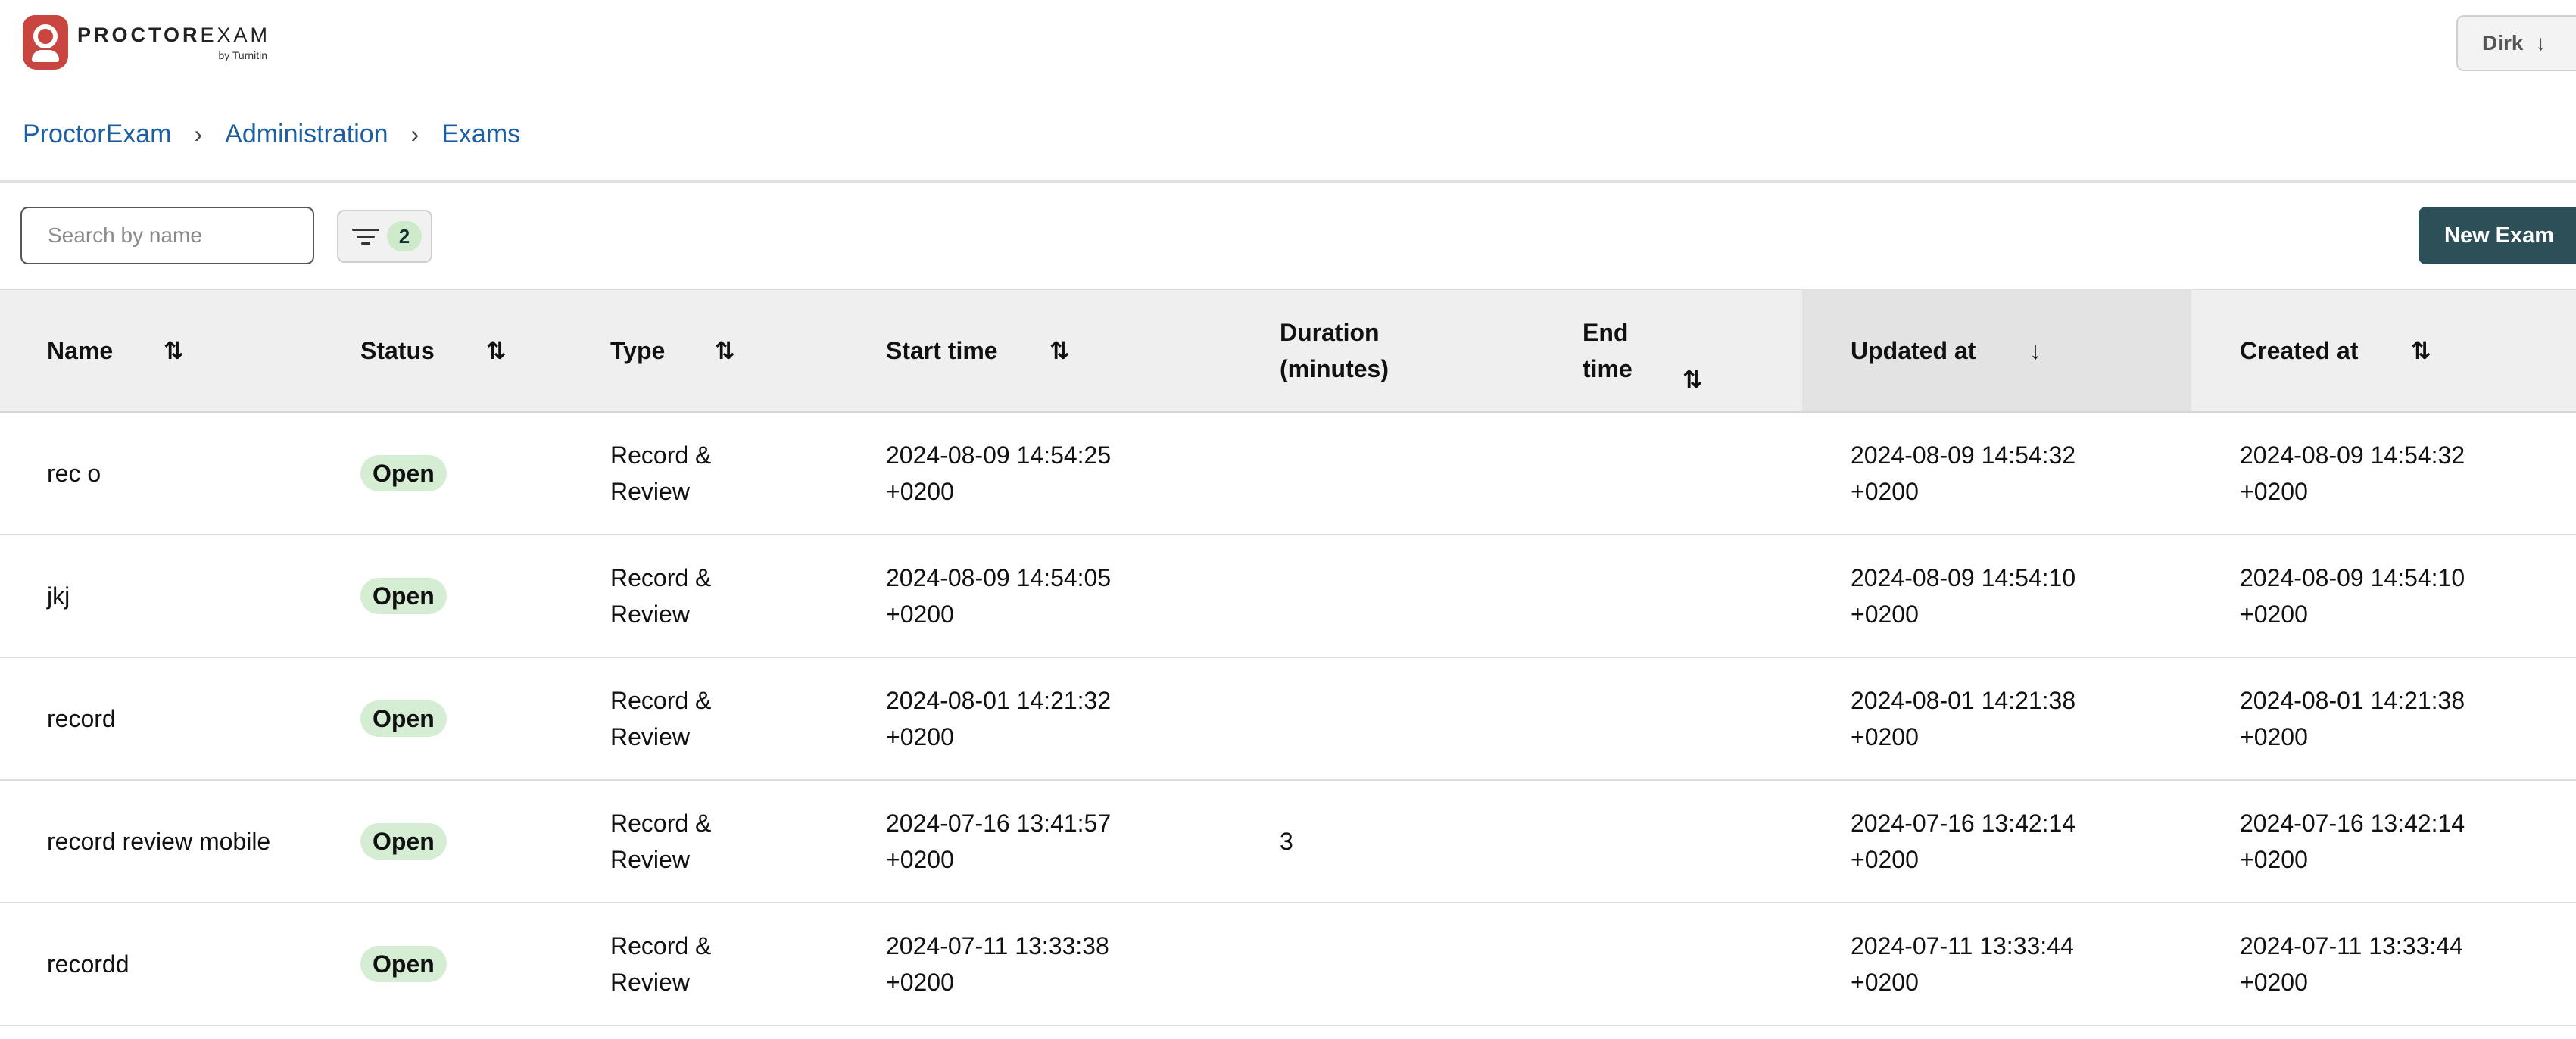 The image size is (2576, 1039). What do you see at coordinates (365, 237) in the screenshot?
I see `filter-icon` at bounding box center [365, 237].